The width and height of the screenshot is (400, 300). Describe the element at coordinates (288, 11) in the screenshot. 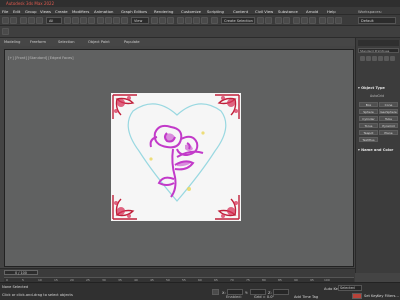

I see `menu-substance: Substance` at that location.